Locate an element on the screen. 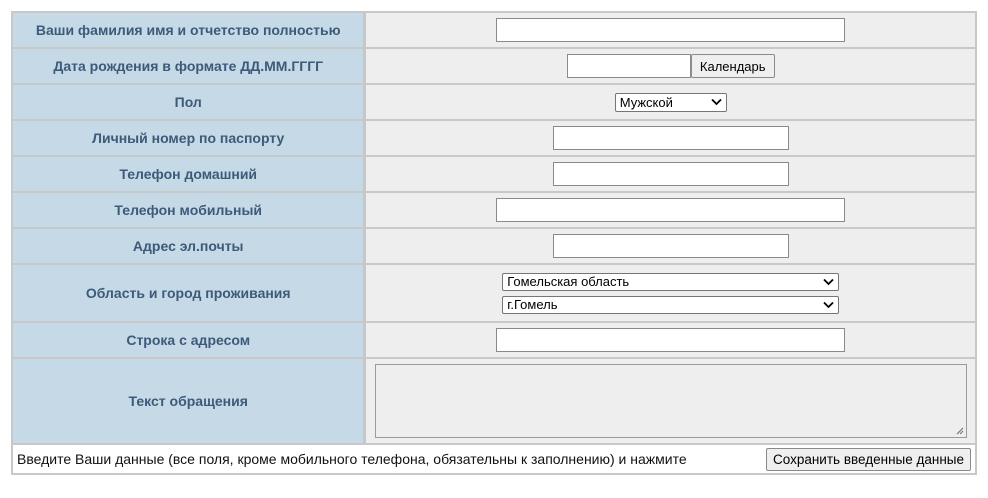 Image resolution: width=988 pixels, height=498 pixels. row-address: Строка с адресом is located at coordinates (494, 340).